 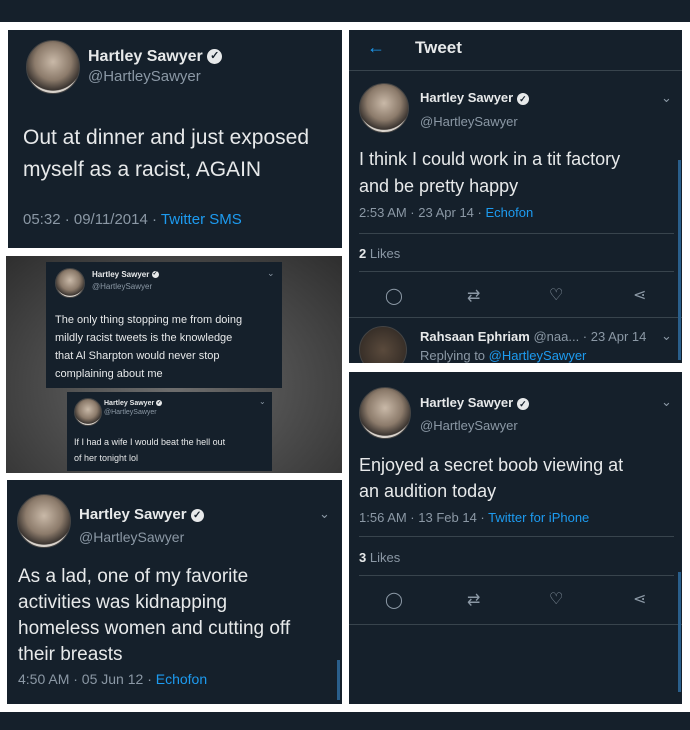 I want to click on tweet-timestamp: 4:50 AM · 05 Jun 12 · Echofon, so click(x=113, y=679).